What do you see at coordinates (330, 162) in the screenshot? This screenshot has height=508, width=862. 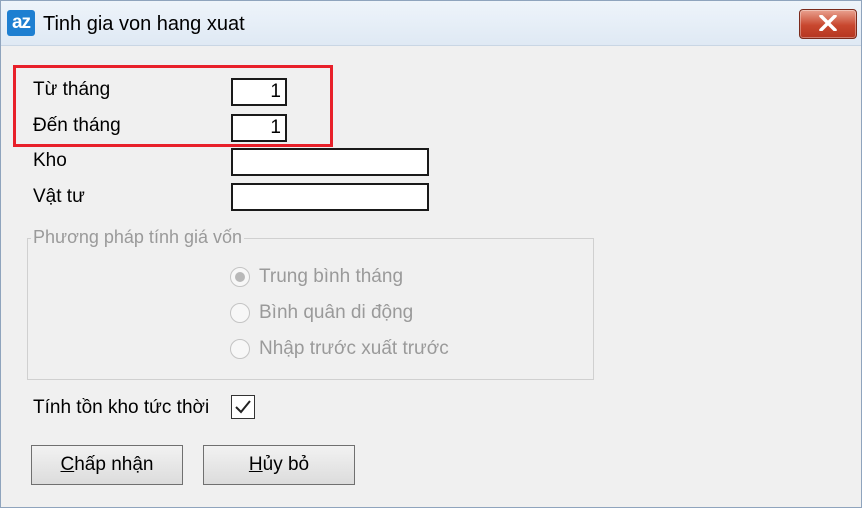 I see `warehouse-input` at bounding box center [330, 162].